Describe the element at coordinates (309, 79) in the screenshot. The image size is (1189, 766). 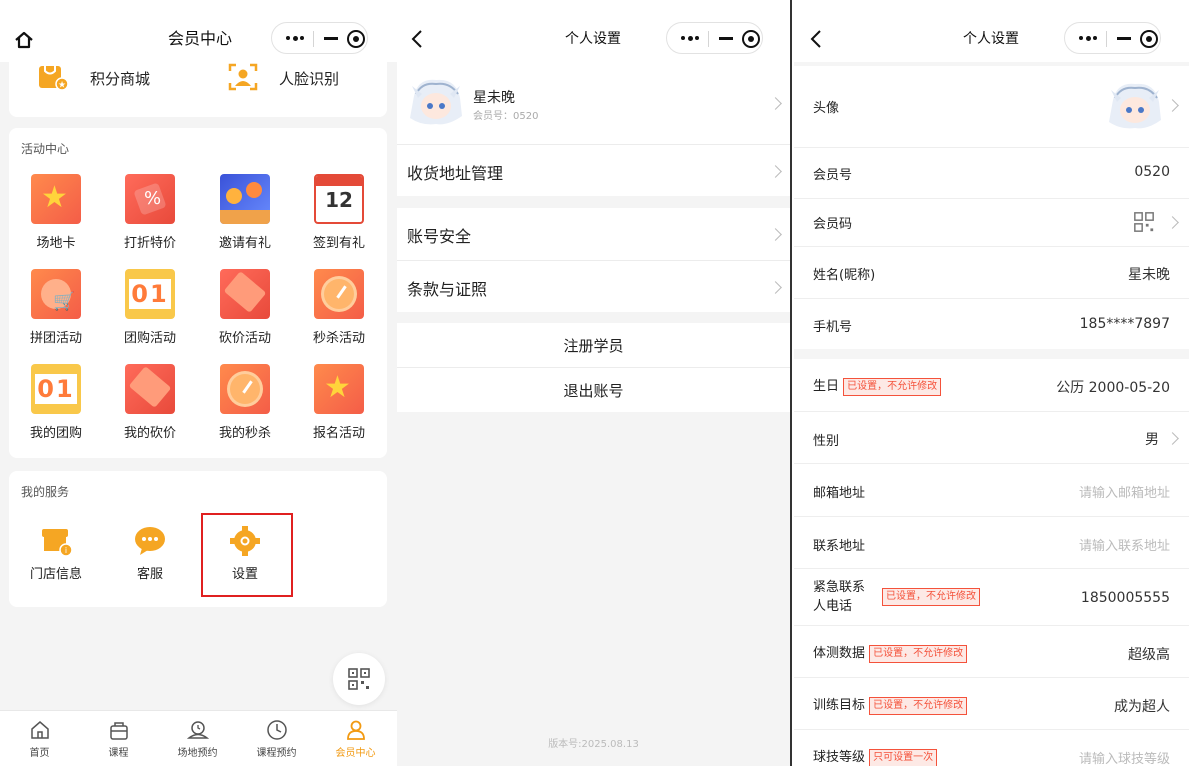
I see `face-recognition-label: 人脸识别` at that location.